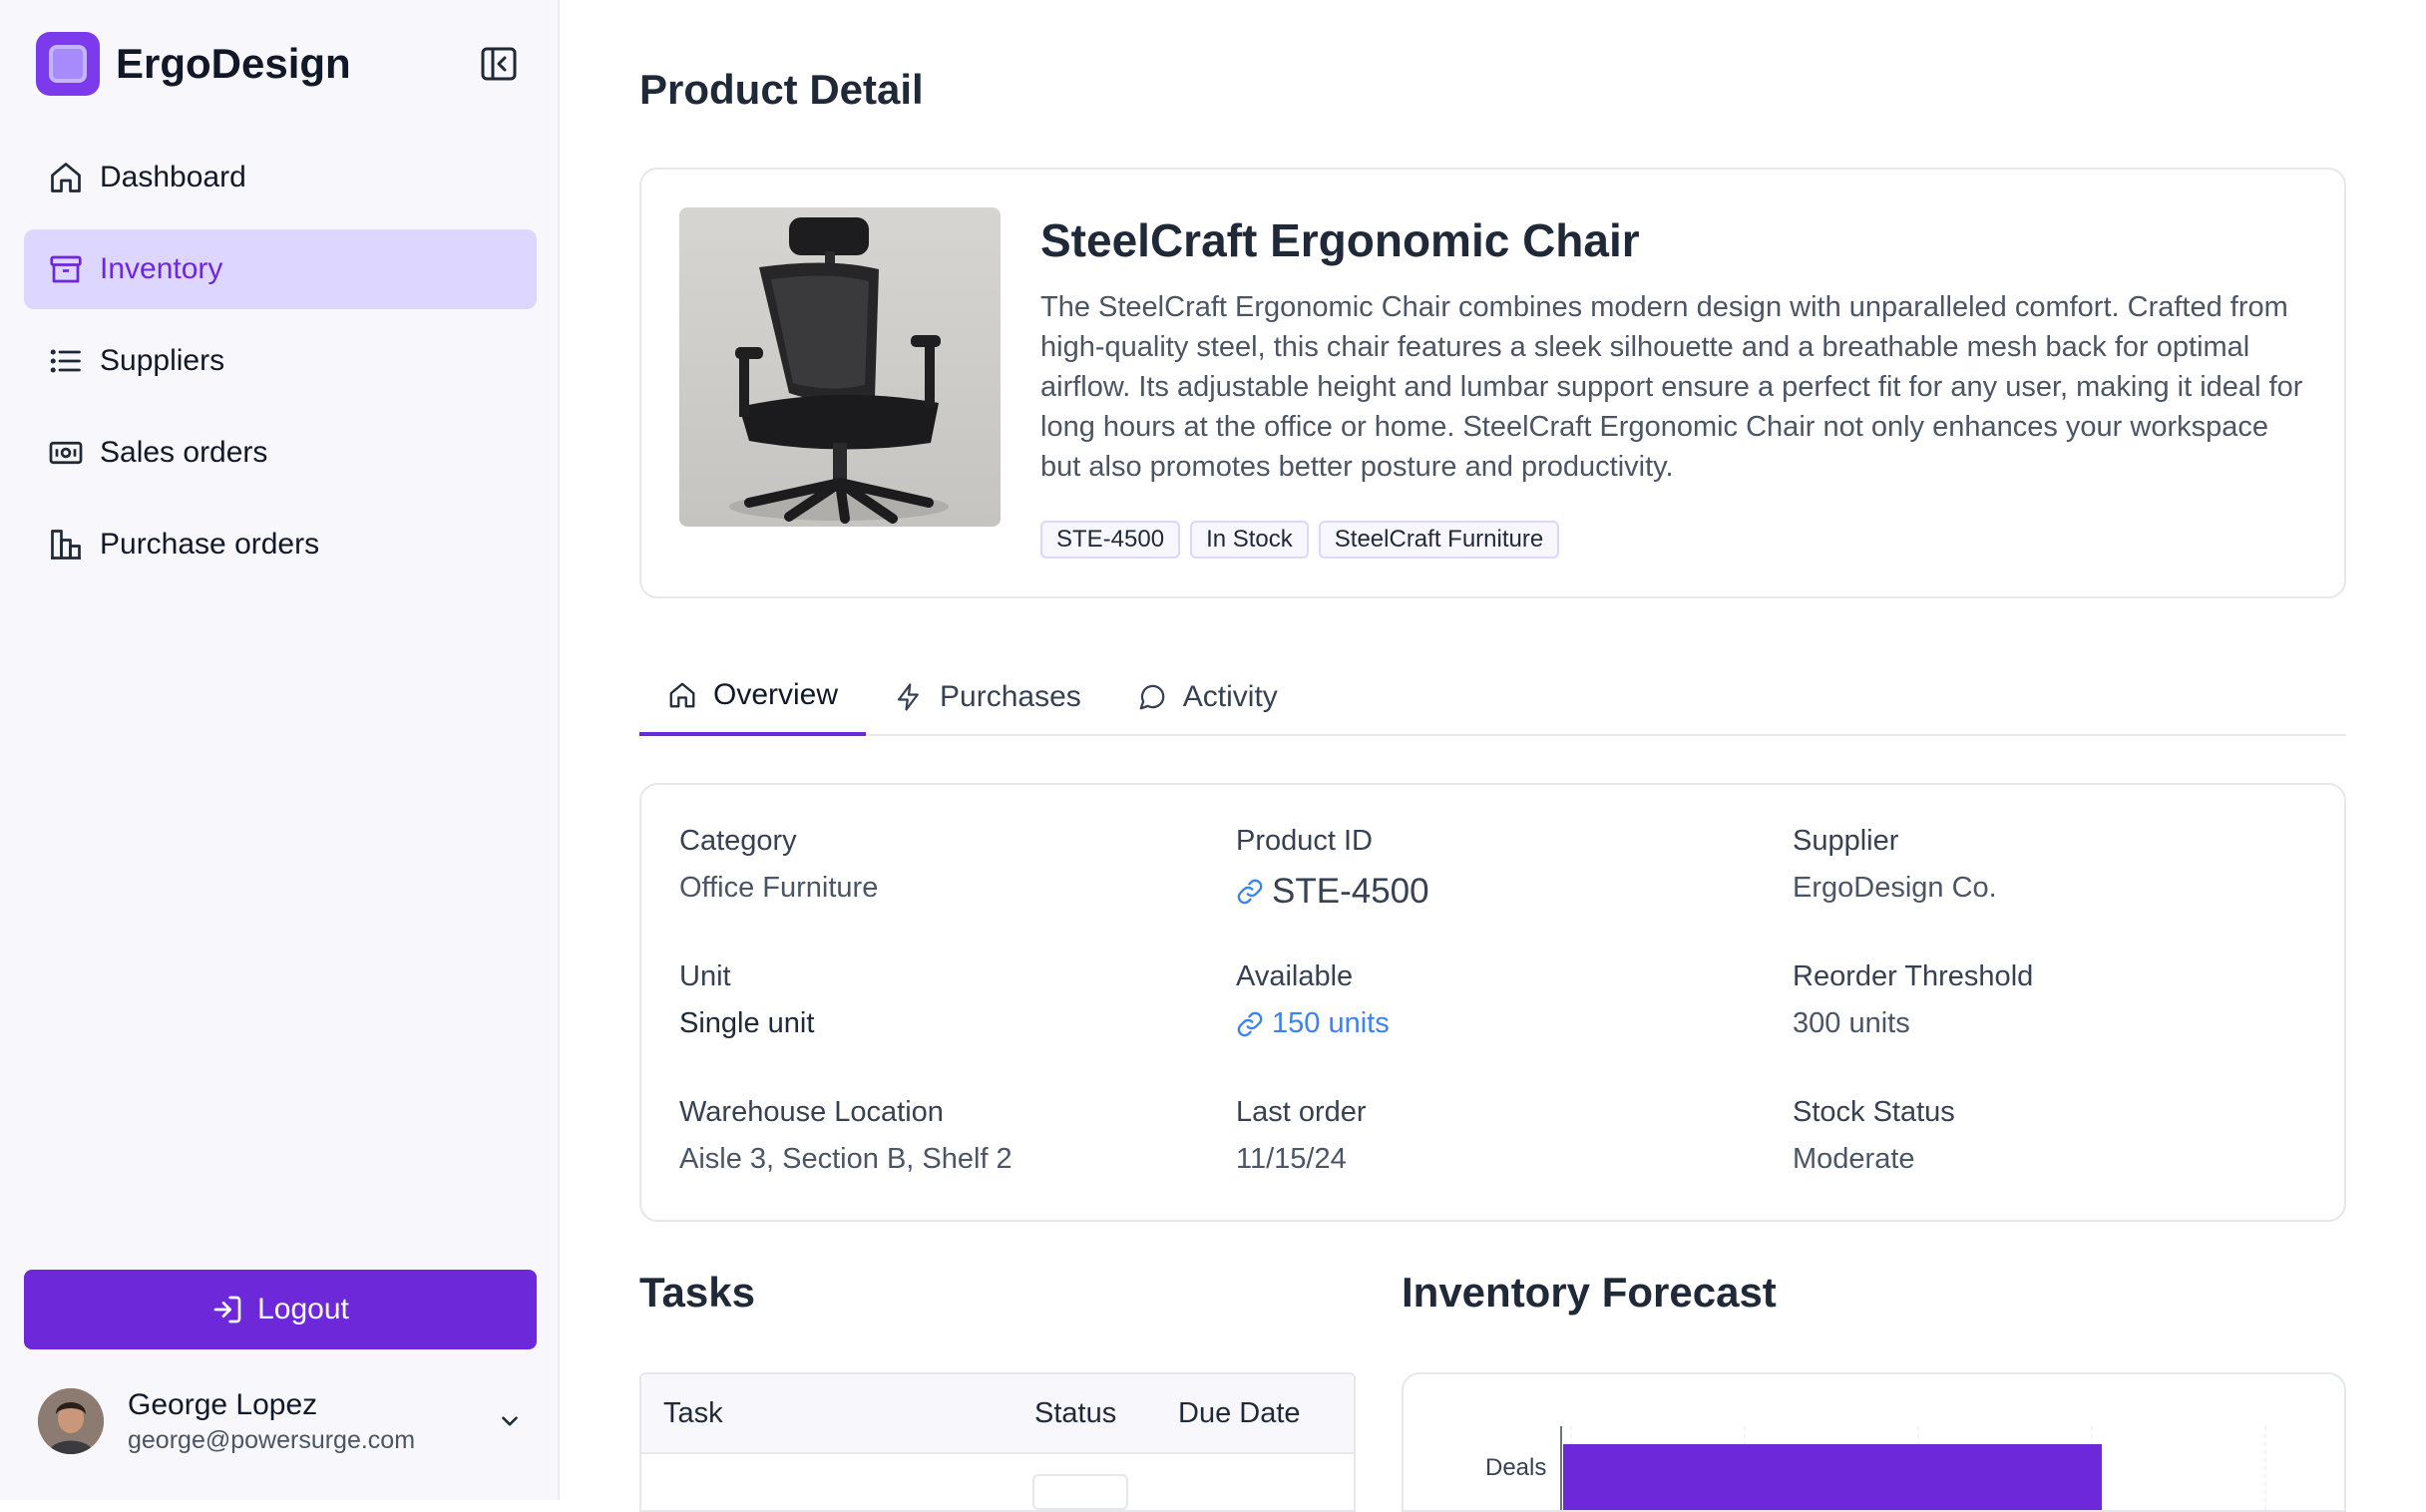 The width and height of the screenshot is (2426, 1512). I want to click on sidebar-item-label: Purchase orders, so click(210, 544).